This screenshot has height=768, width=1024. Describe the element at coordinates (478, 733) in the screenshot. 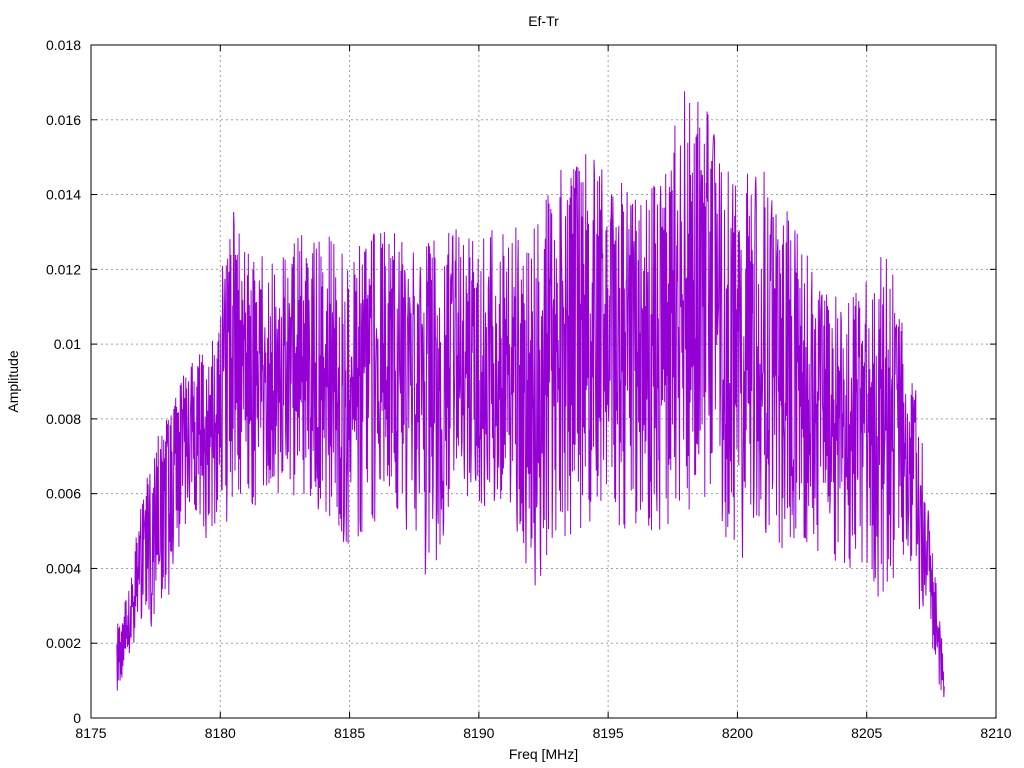

I see `x-tick-label: 8190` at that location.